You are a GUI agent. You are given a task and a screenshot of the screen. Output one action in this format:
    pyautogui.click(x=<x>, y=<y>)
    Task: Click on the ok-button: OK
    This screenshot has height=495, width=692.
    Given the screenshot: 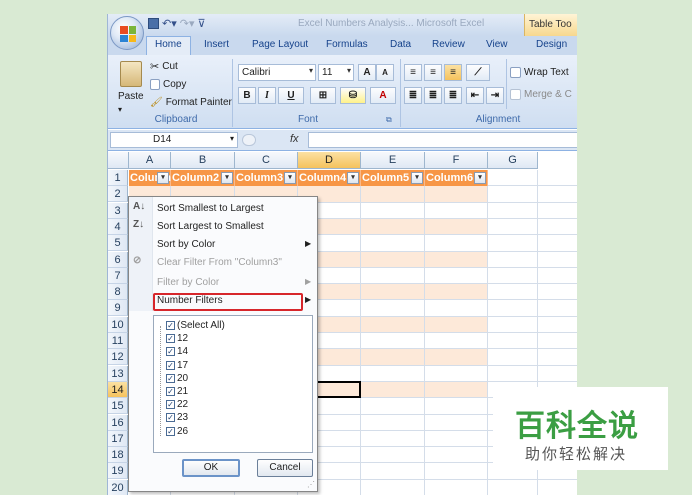 What is the action you would take?
    pyautogui.click(x=211, y=468)
    